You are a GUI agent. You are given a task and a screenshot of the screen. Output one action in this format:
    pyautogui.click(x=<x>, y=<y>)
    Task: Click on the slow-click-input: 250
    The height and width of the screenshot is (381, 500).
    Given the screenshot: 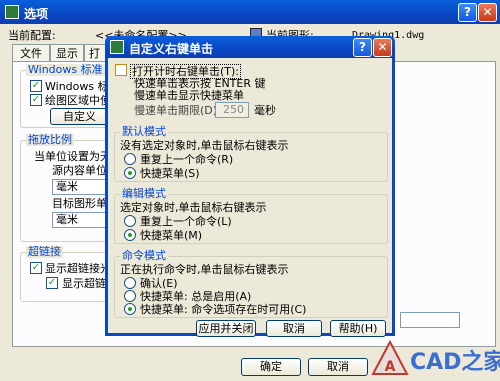 What is the action you would take?
    pyautogui.click(x=232, y=110)
    